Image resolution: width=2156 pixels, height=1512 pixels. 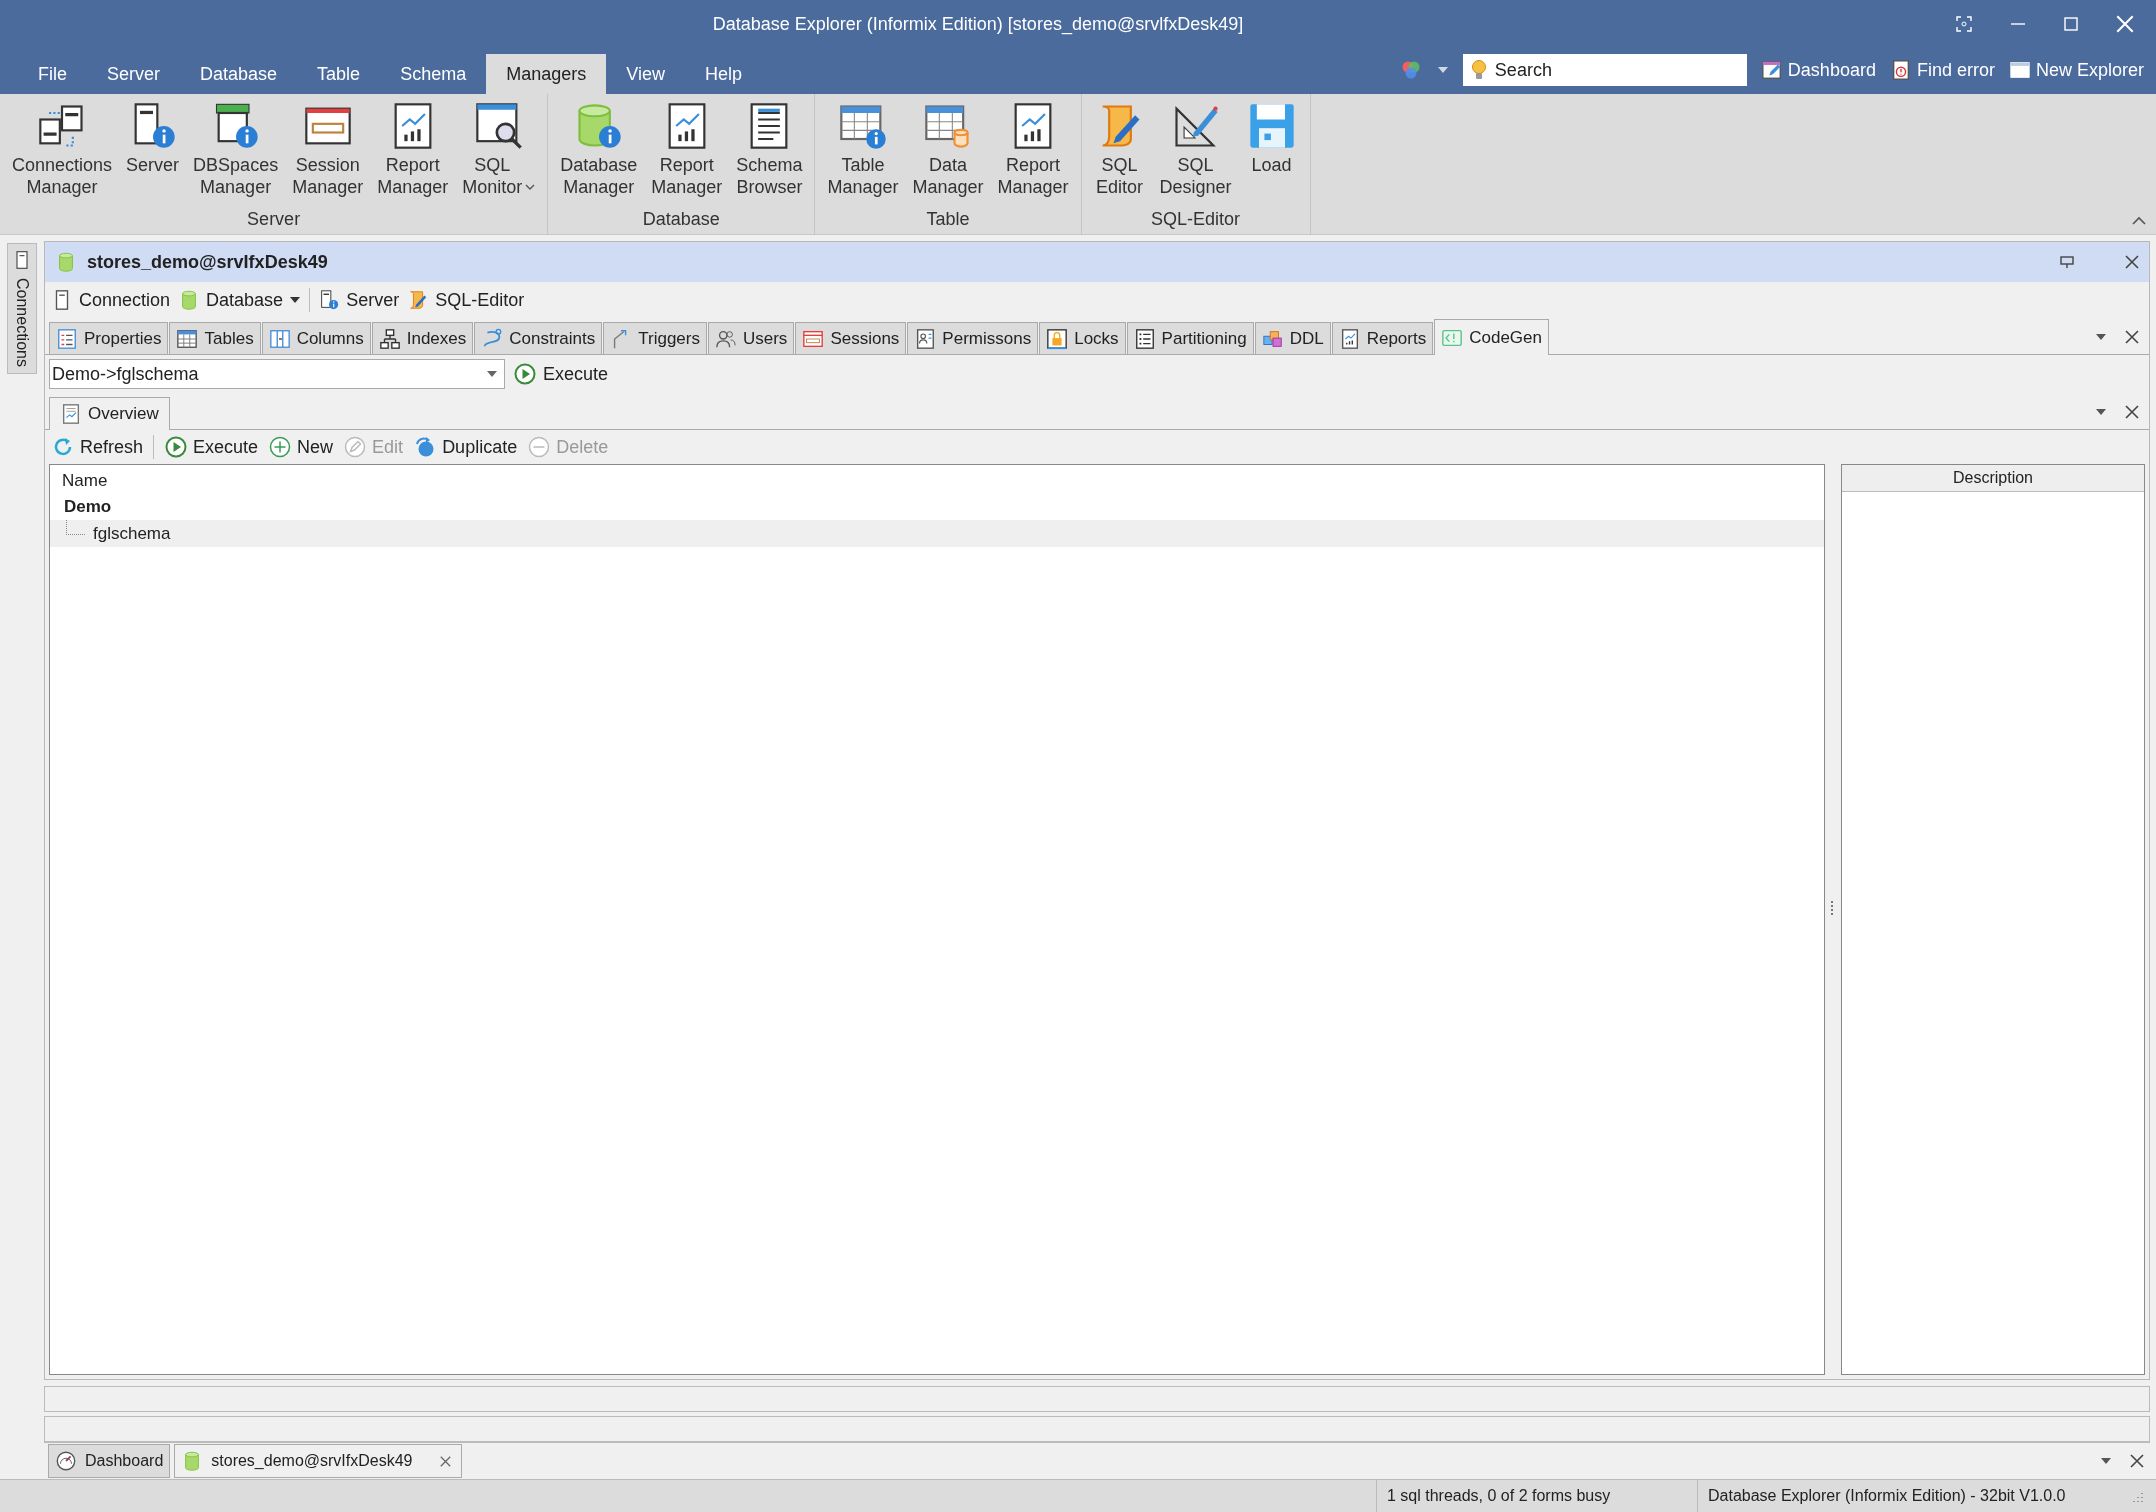 What do you see at coordinates (1082, 338) in the screenshot?
I see `tab: Locks` at bounding box center [1082, 338].